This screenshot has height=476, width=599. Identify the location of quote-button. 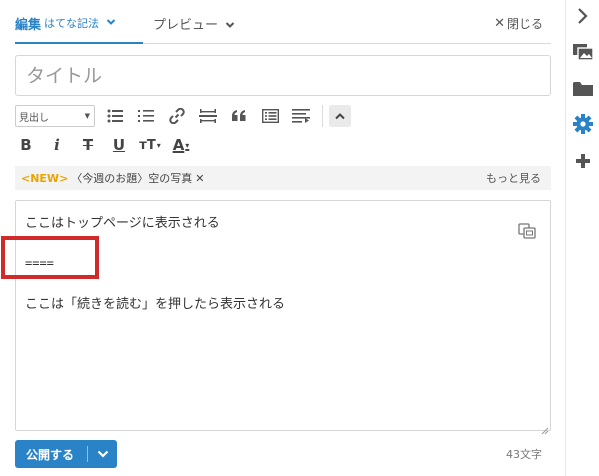
(239, 116).